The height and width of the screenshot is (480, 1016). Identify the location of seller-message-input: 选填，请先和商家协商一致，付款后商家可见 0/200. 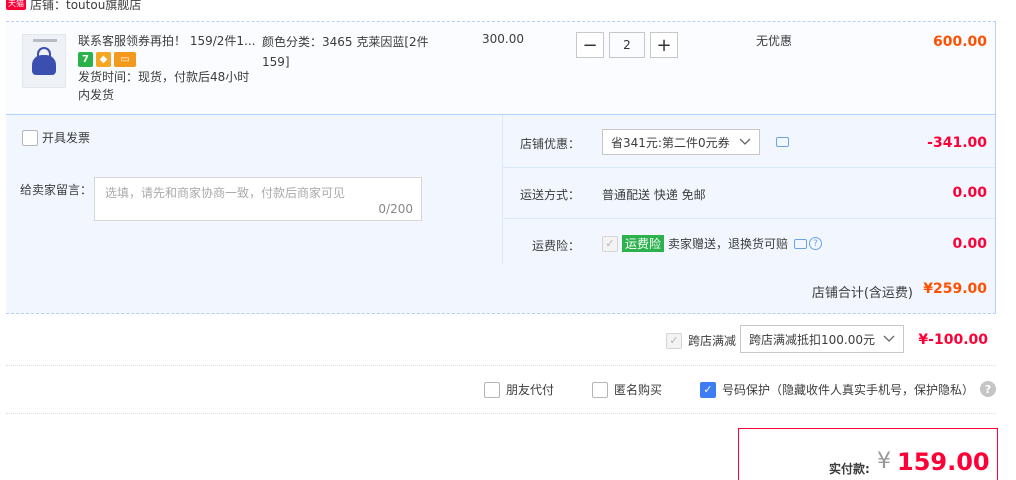
(258, 199).